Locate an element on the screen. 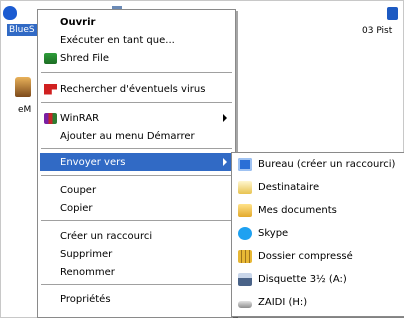 The image size is (404, 318). send-to-floppy: Disquette 3½ (A:) is located at coordinates (318, 279).